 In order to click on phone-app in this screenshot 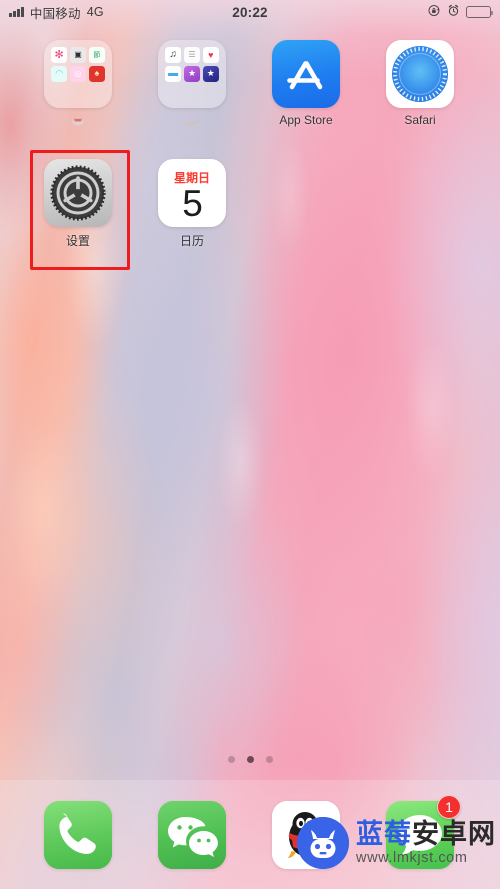, I will do `click(78, 834)`.